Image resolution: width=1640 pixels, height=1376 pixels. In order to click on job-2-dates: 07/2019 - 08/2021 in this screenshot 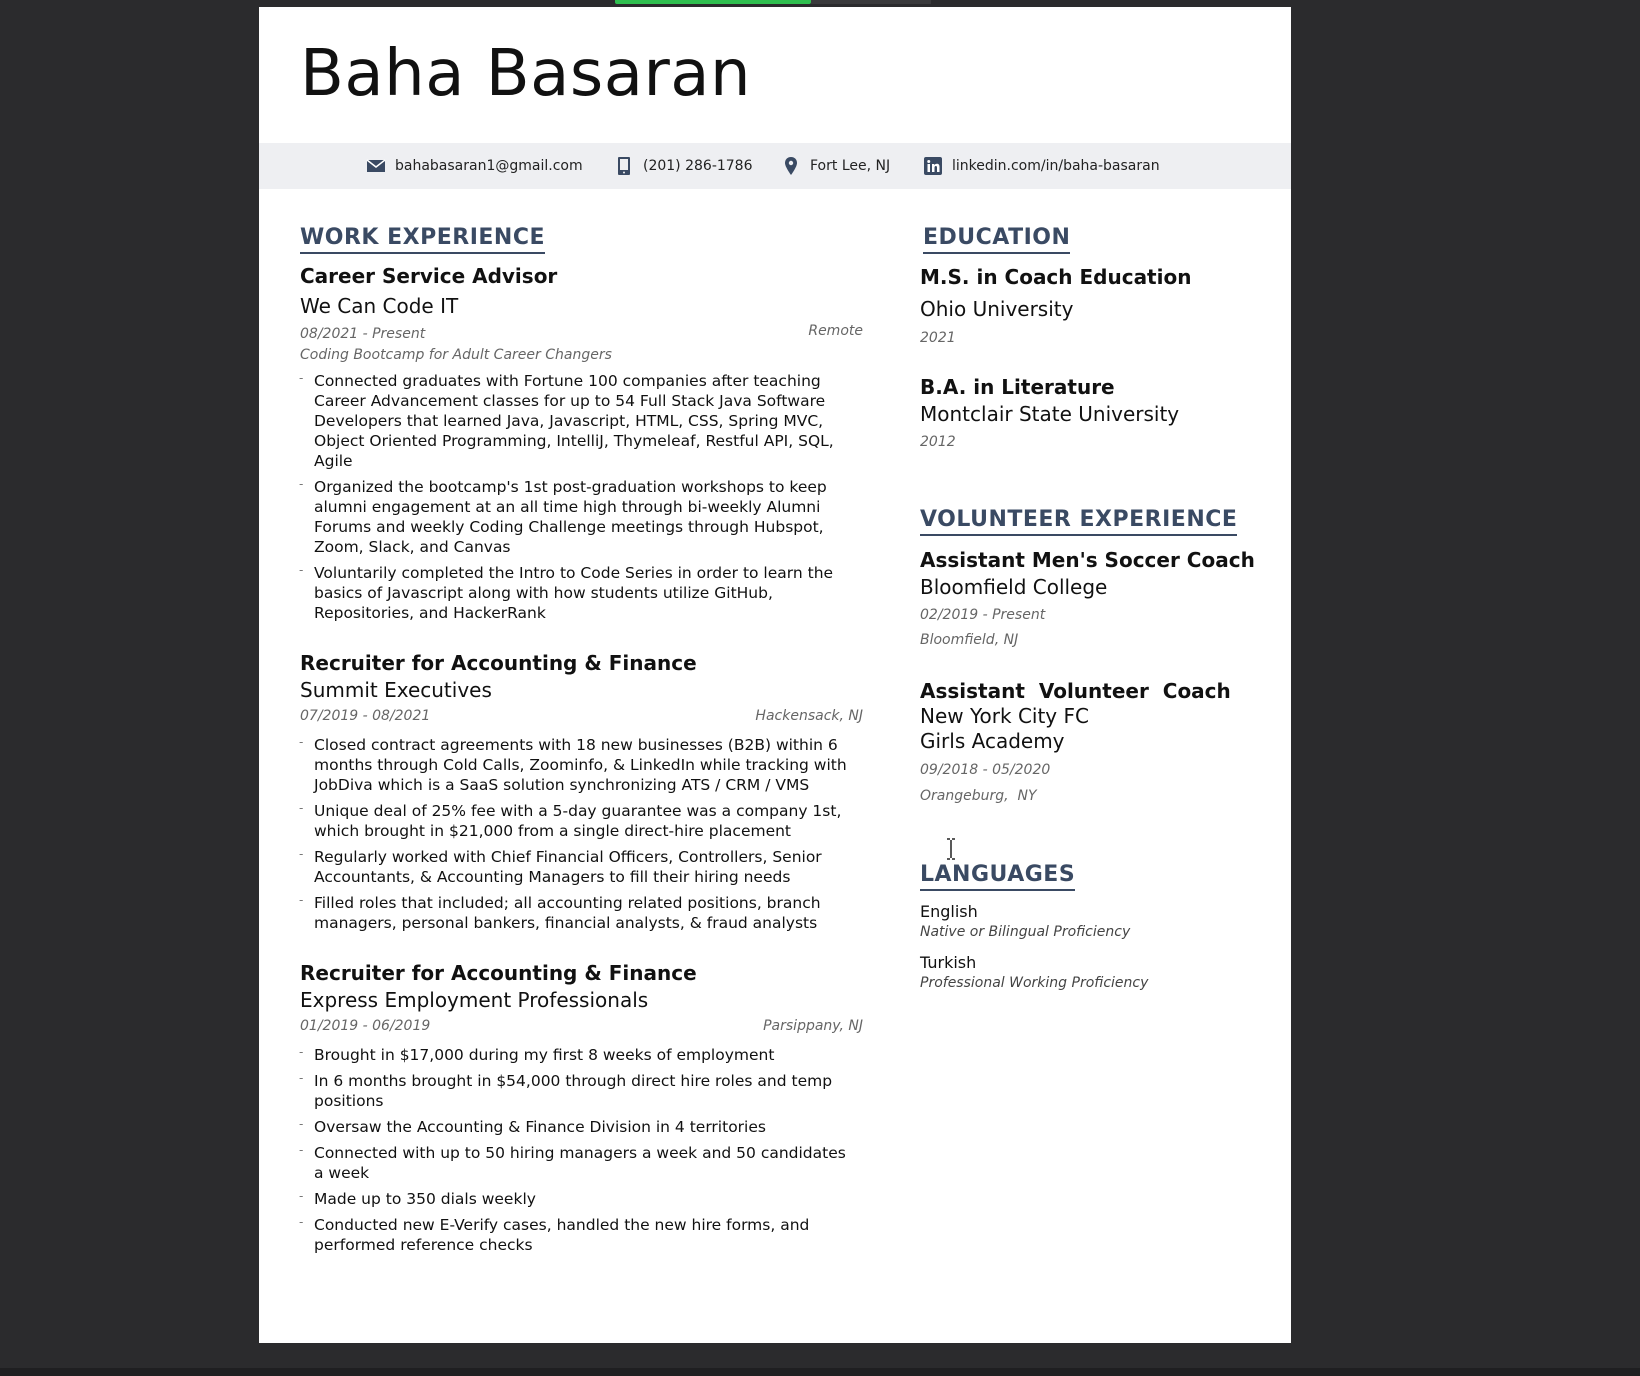, I will do `click(365, 716)`.